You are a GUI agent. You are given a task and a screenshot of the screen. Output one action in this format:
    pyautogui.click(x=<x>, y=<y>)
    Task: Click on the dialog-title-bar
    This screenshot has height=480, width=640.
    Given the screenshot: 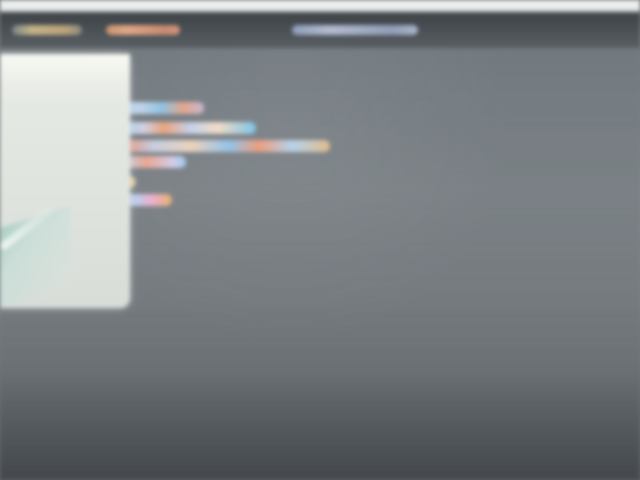 What is the action you would take?
    pyautogui.click(x=65, y=67)
    